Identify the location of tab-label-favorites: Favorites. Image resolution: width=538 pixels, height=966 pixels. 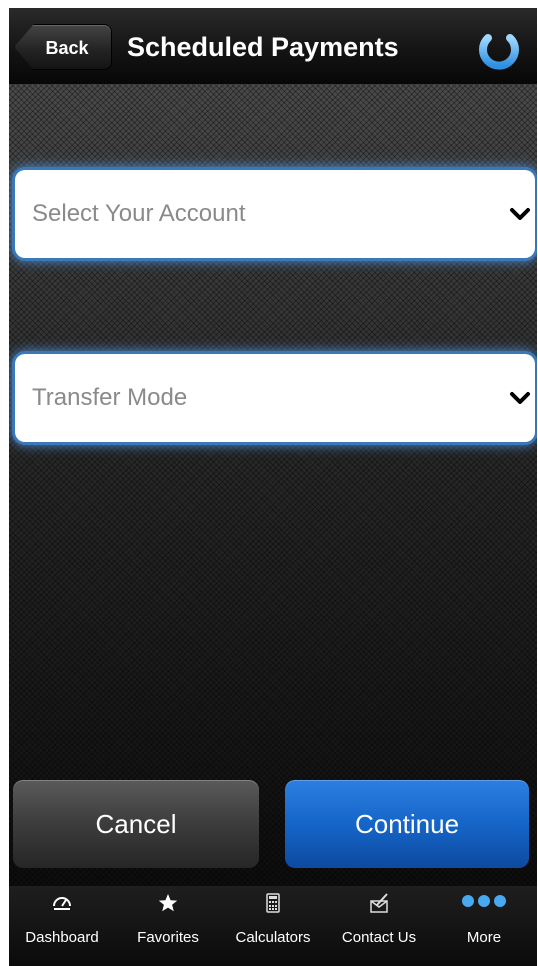
(168, 937).